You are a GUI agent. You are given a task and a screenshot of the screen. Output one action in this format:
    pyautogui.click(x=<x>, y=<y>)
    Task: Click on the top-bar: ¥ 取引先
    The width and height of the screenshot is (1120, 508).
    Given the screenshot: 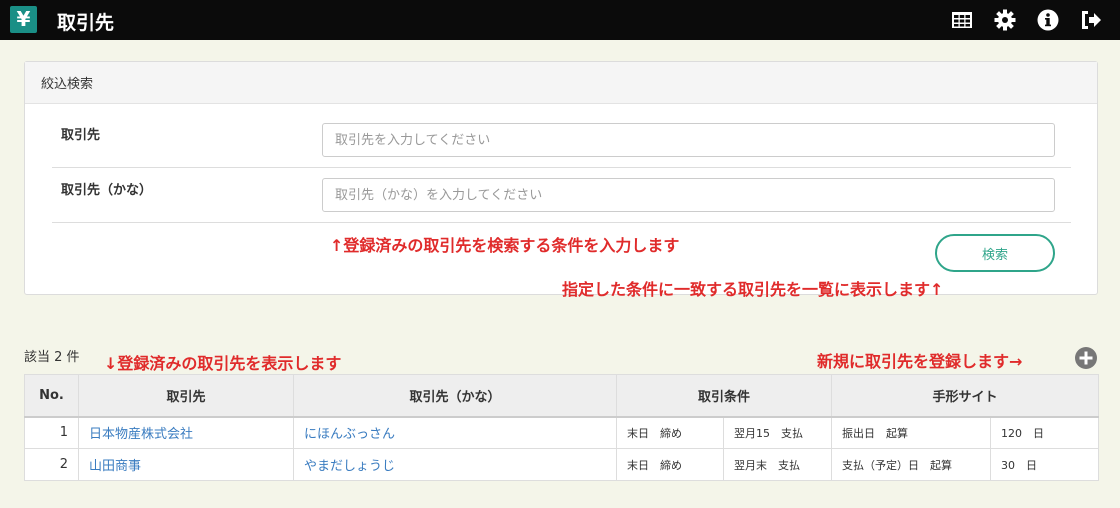 What is the action you would take?
    pyautogui.click(x=560, y=20)
    